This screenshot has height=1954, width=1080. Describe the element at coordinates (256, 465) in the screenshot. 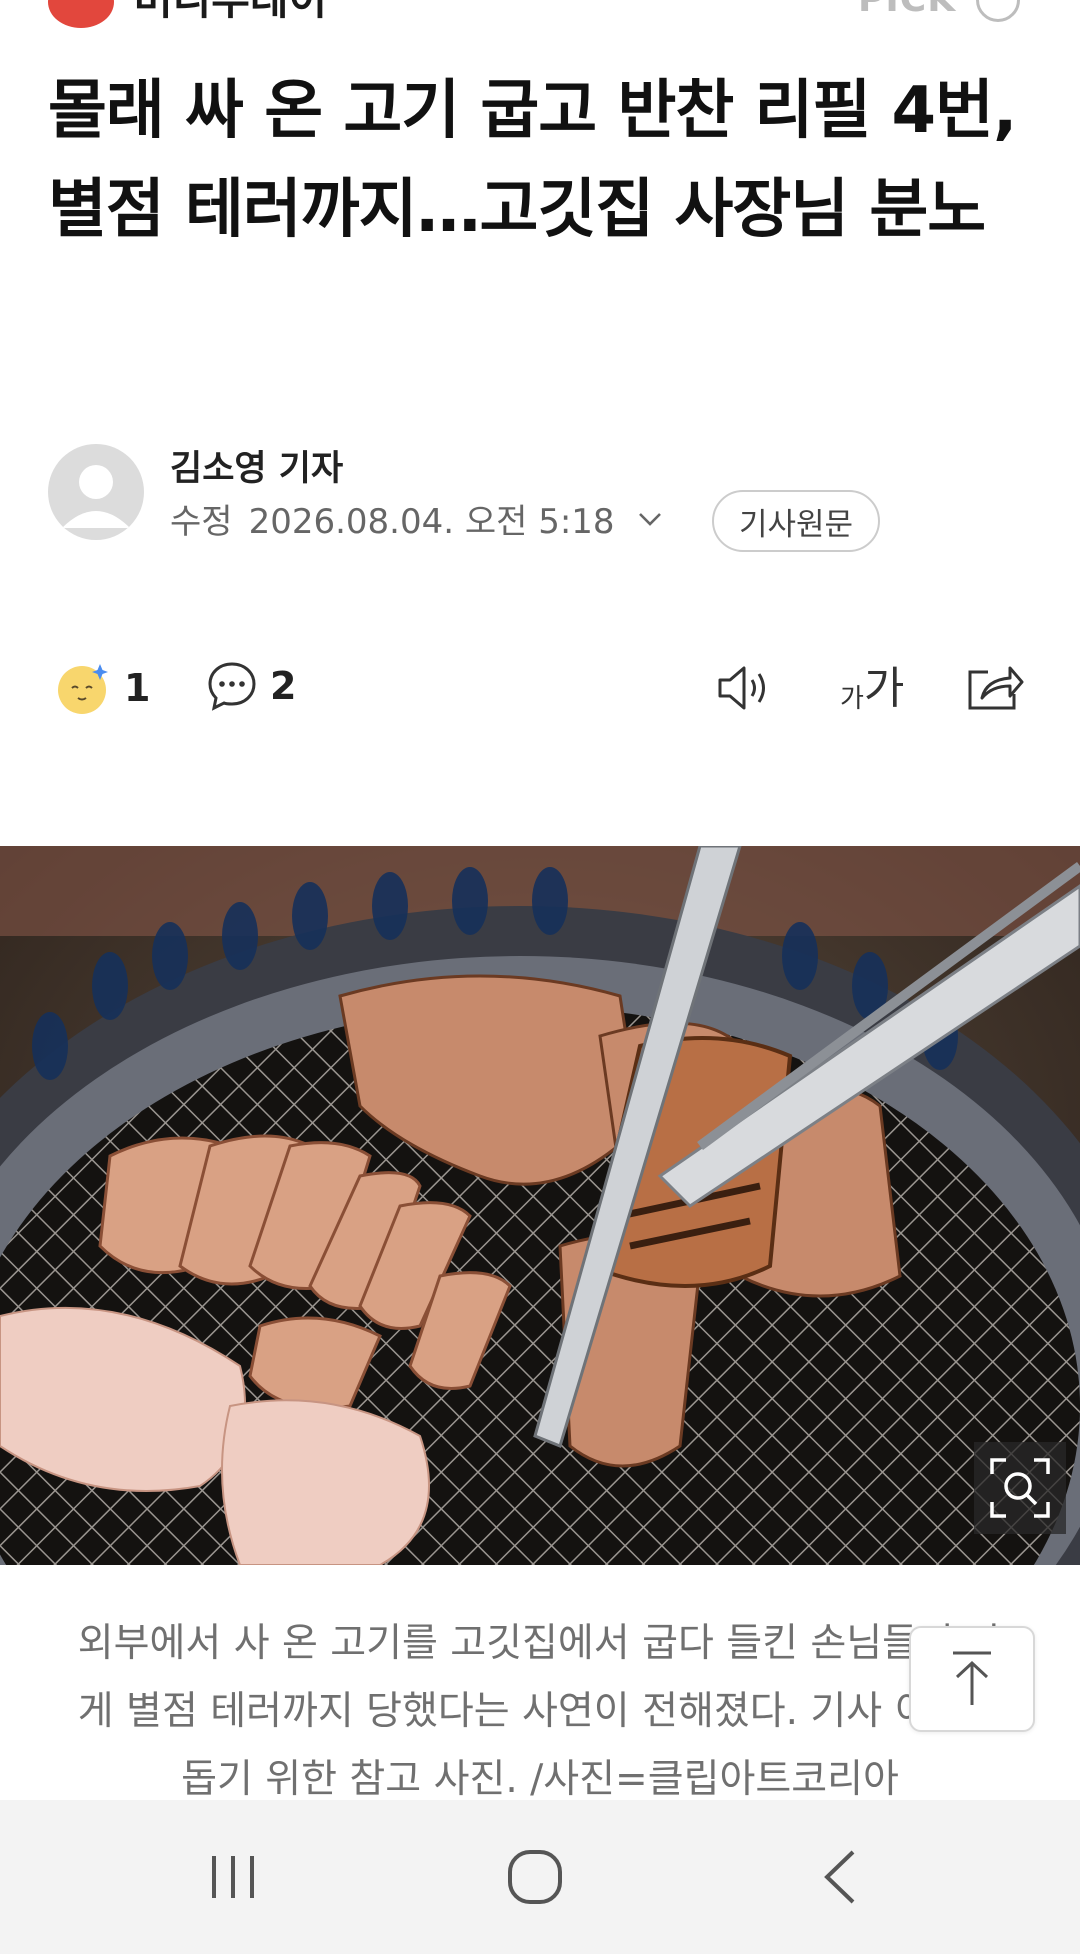

I see `author-name: 김소영 기자` at that location.